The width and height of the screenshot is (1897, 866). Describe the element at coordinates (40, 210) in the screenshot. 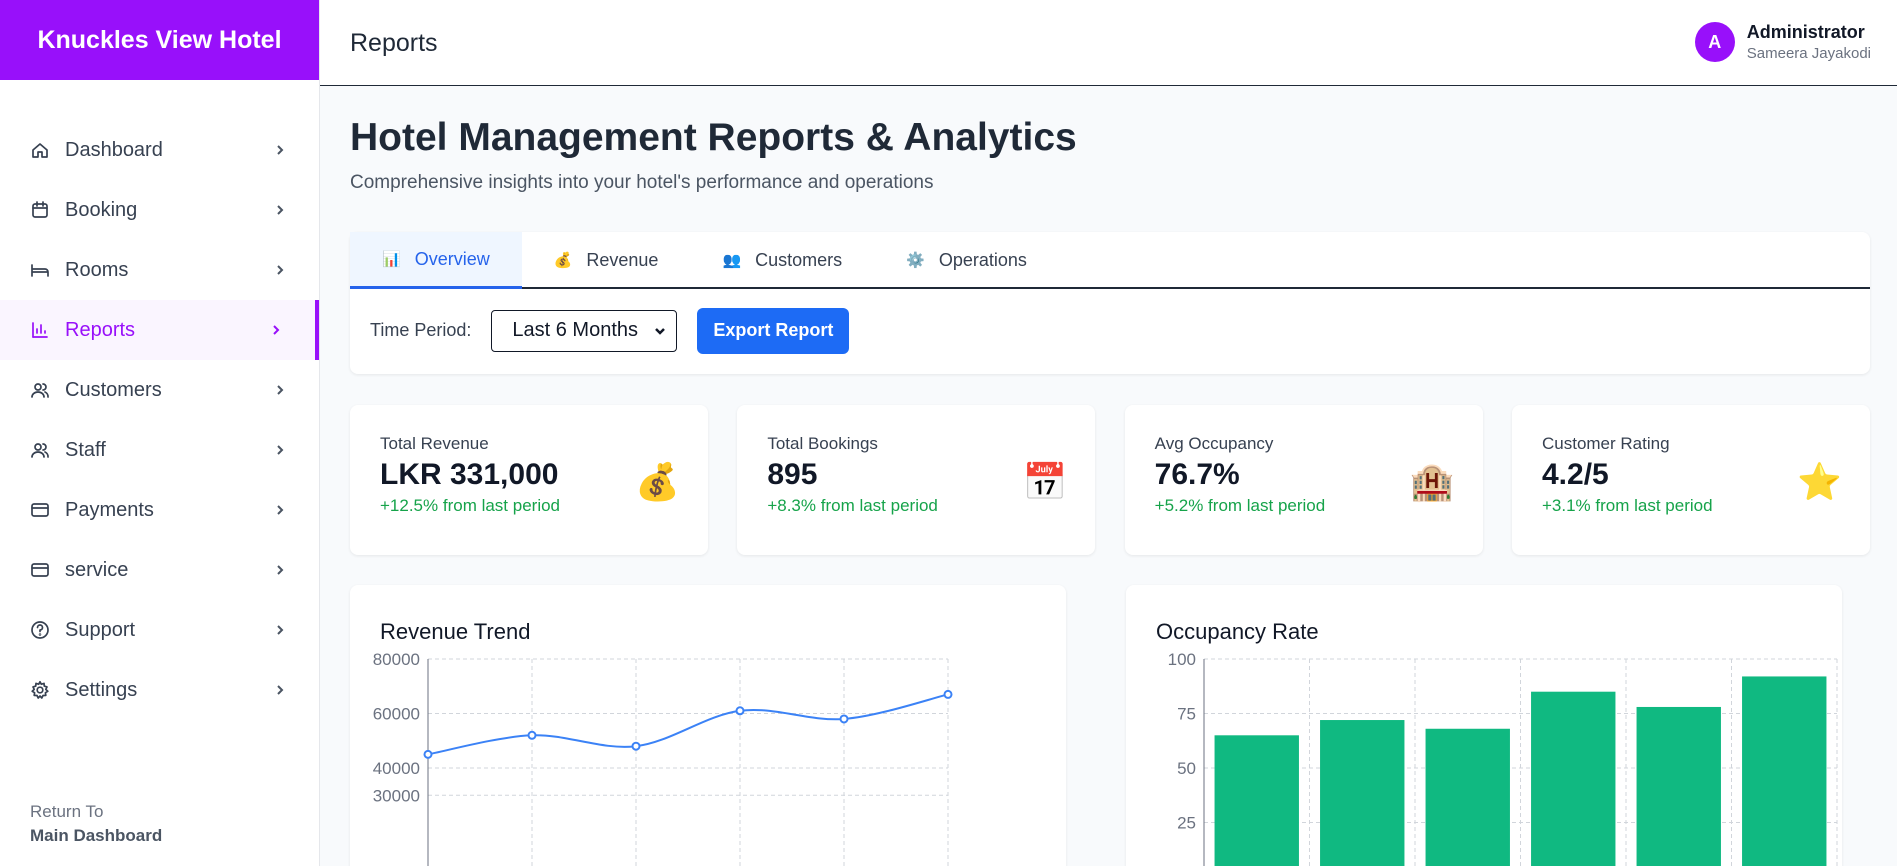

I see `calendar-icon` at that location.